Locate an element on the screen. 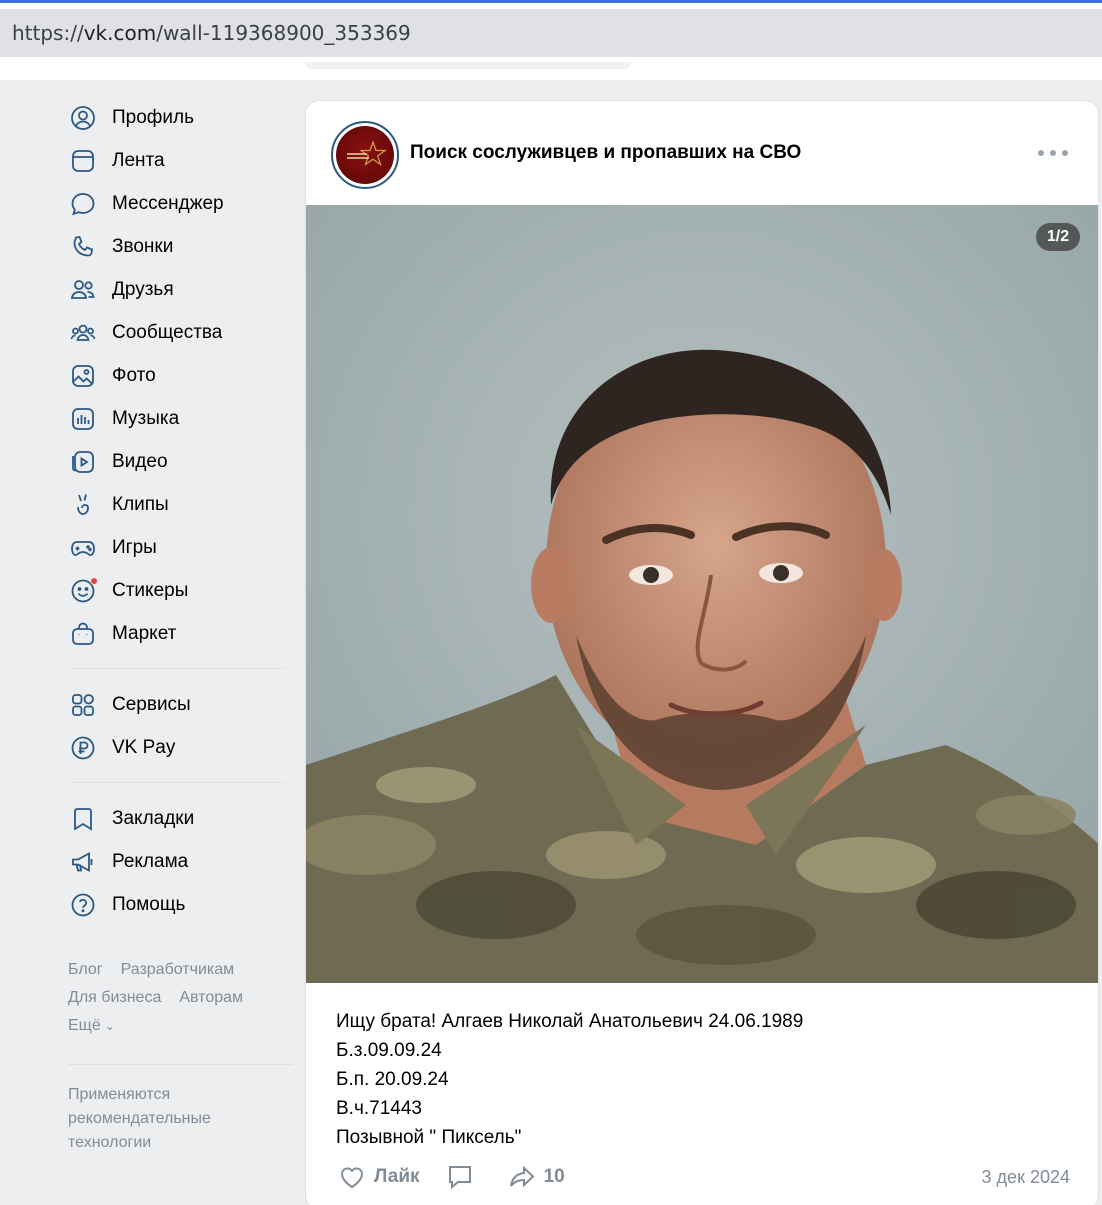 The height and width of the screenshot is (1205, 1102). like-button: Лайк is located at coordinates (378, 1177).